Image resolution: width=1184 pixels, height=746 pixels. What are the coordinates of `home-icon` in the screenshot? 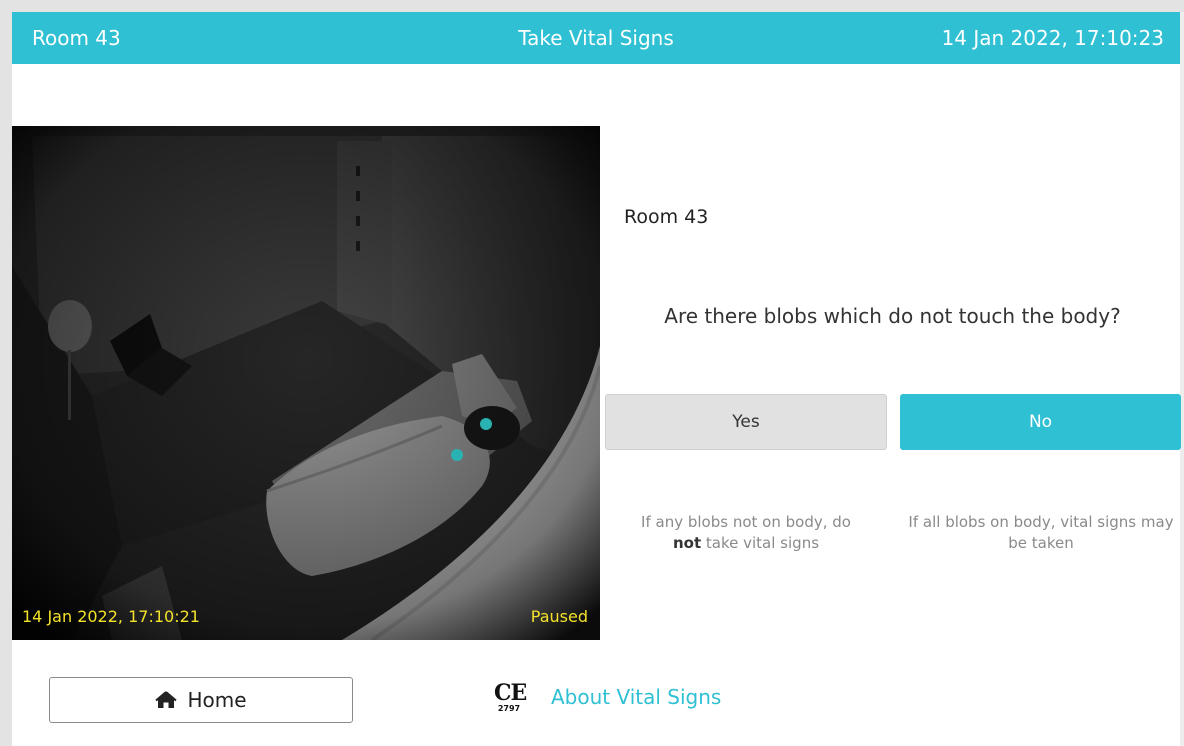 It's located at (166, 699).